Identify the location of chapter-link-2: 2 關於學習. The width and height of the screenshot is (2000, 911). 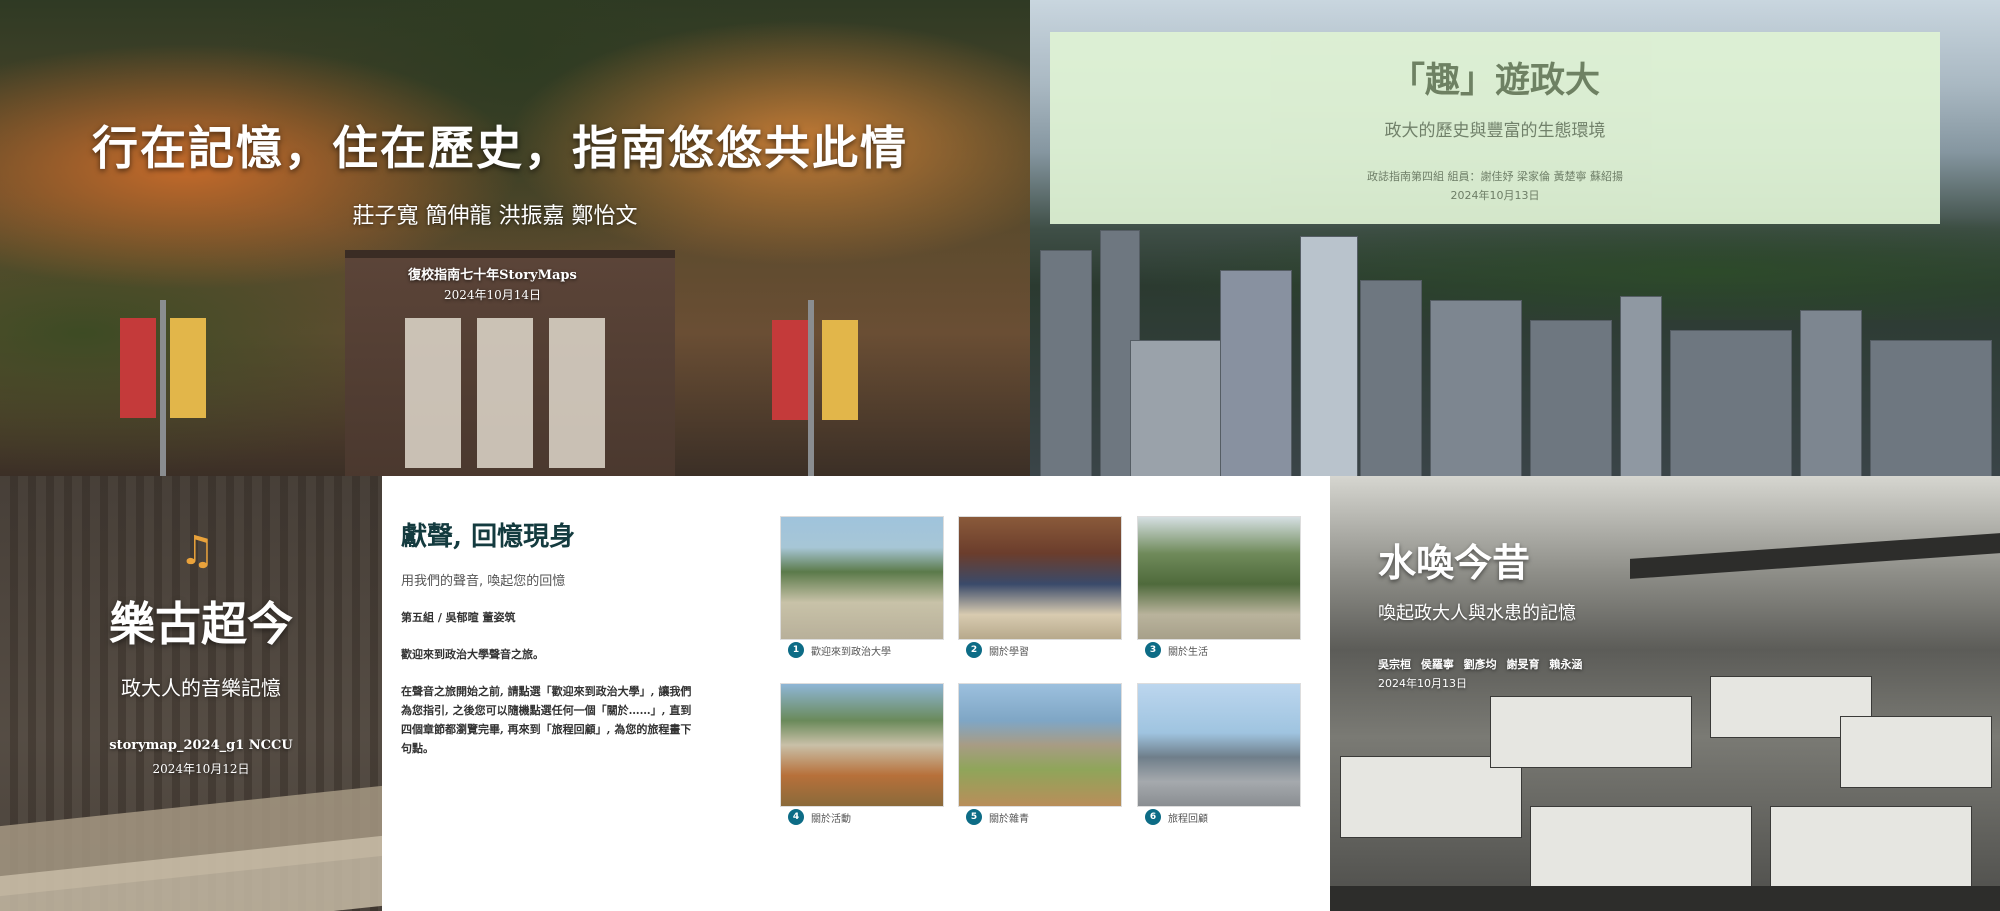
(997, 650).